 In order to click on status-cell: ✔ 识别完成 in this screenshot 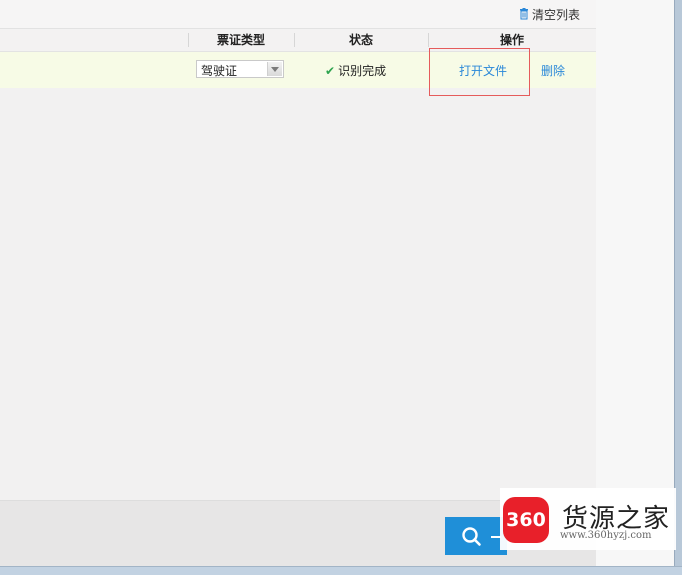, I will do `click(355, 70)`.